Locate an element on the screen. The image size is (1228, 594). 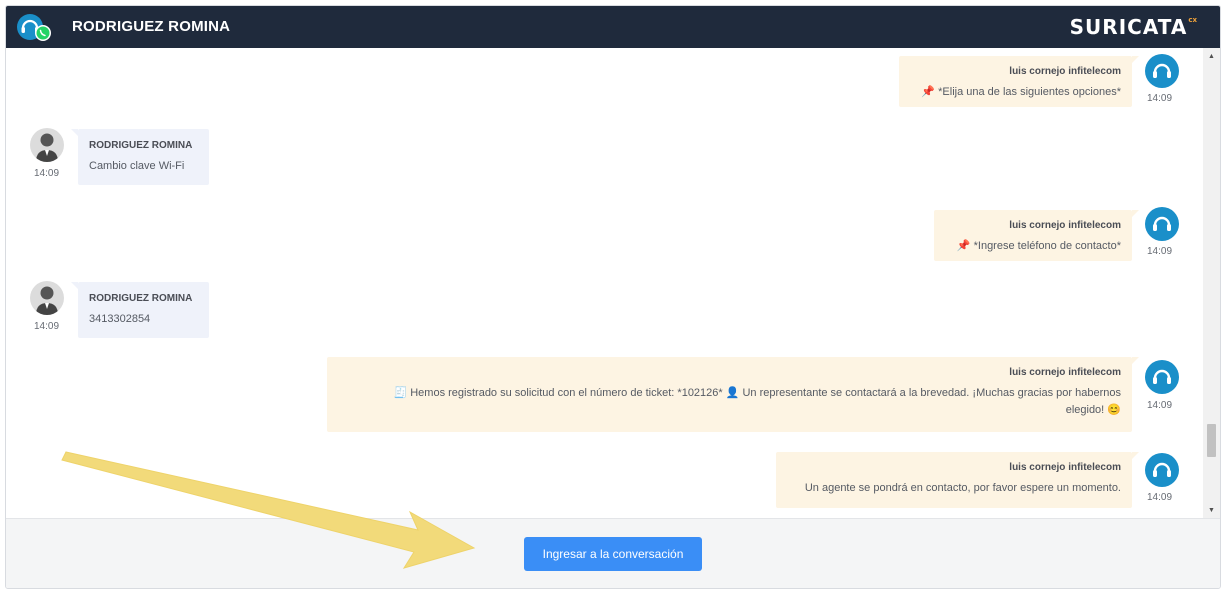
message-text: Cambio clave Wi-Fi is located at coordinates (137, 166).